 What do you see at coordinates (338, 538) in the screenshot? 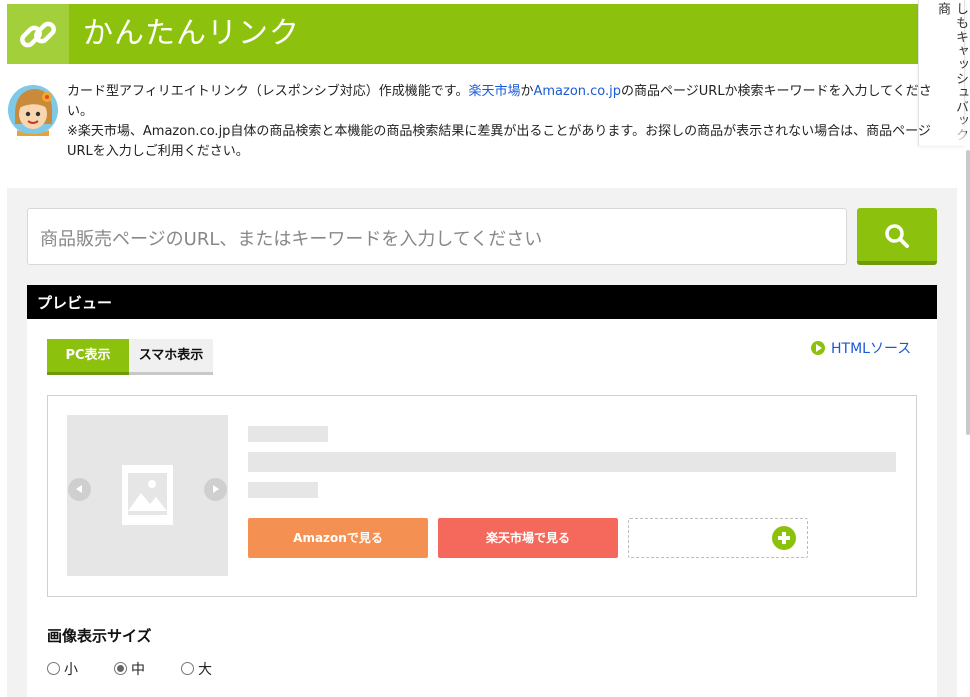
I see `amazon-view-button: Amazonで見る` at bounding box center [338, 538].